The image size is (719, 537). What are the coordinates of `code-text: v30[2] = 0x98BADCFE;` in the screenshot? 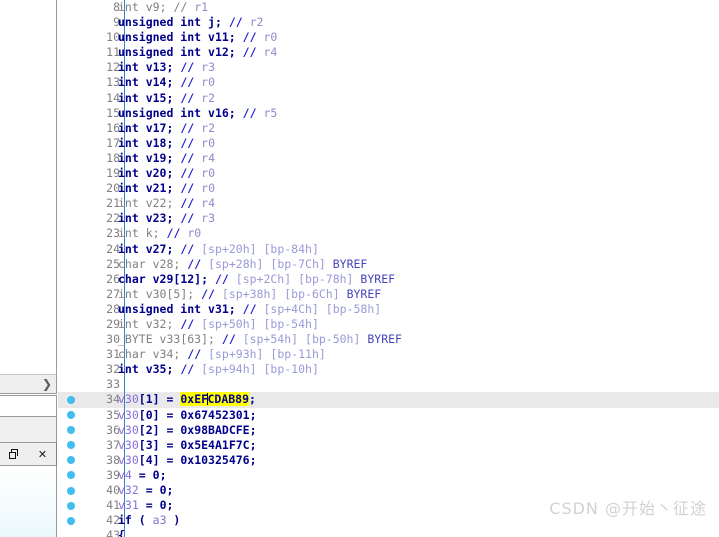 It's located at (187, 430).